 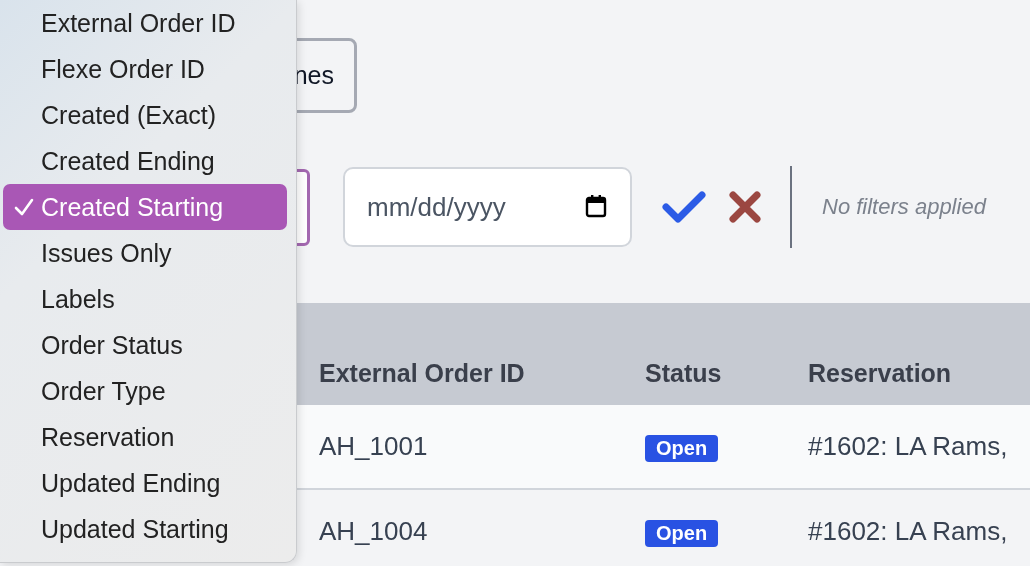 What do you see at coordinates (145, 115) in the screenshot?
I see `menu-item: Created (Exact)` at bounding box center [145, 115].